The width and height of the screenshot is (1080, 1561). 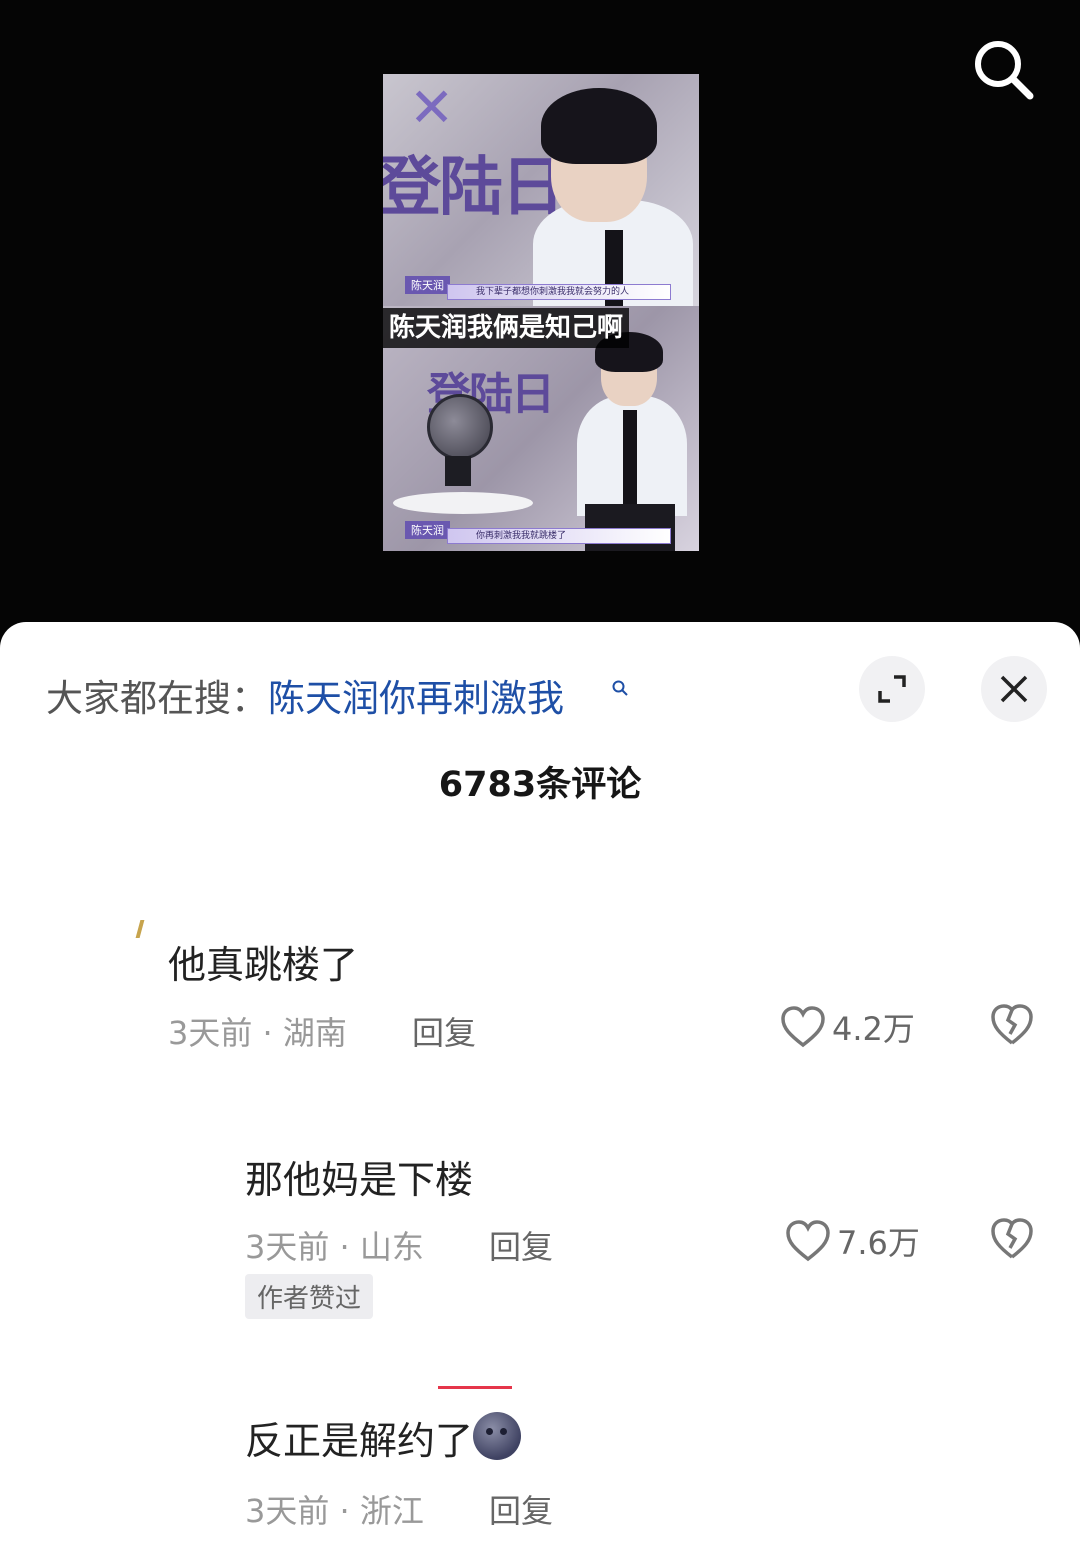 I want to click on comment-location: 山东, so click(x=391, y=1247).